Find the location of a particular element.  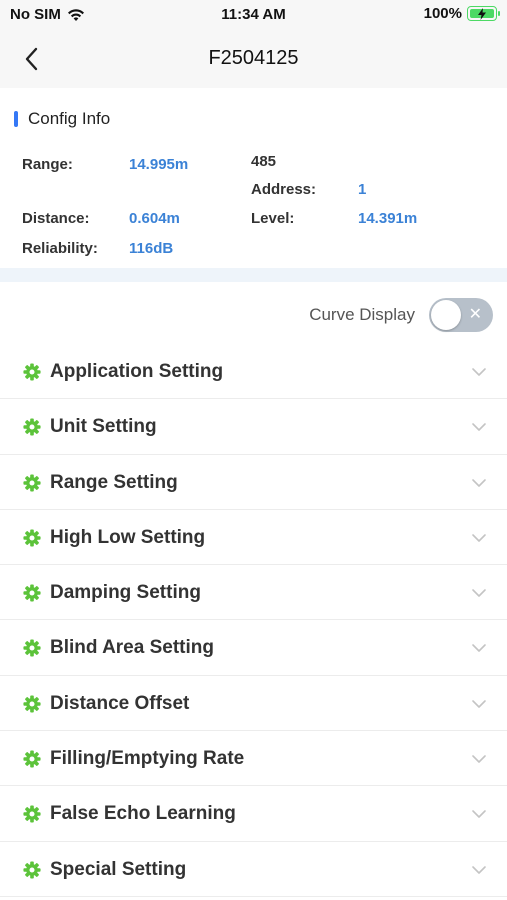

setting-label: Unit Setting is located at coordinates (103, 427).